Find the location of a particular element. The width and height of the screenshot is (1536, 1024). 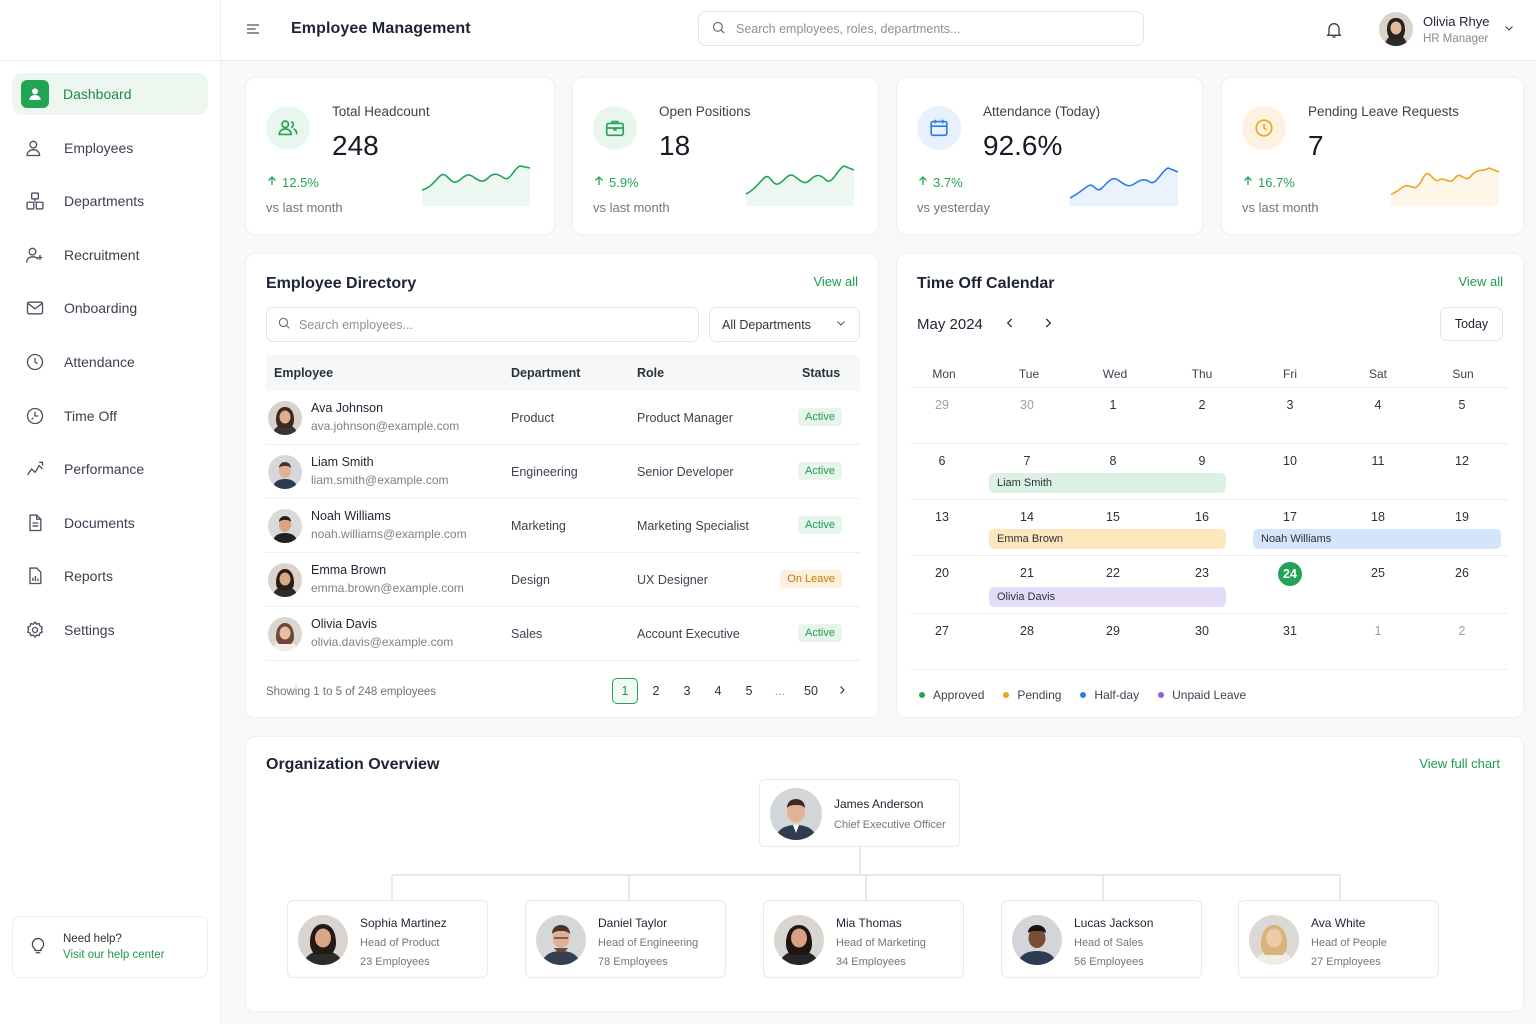

calendar-day: 9 is located at coordinates (1202, 461).